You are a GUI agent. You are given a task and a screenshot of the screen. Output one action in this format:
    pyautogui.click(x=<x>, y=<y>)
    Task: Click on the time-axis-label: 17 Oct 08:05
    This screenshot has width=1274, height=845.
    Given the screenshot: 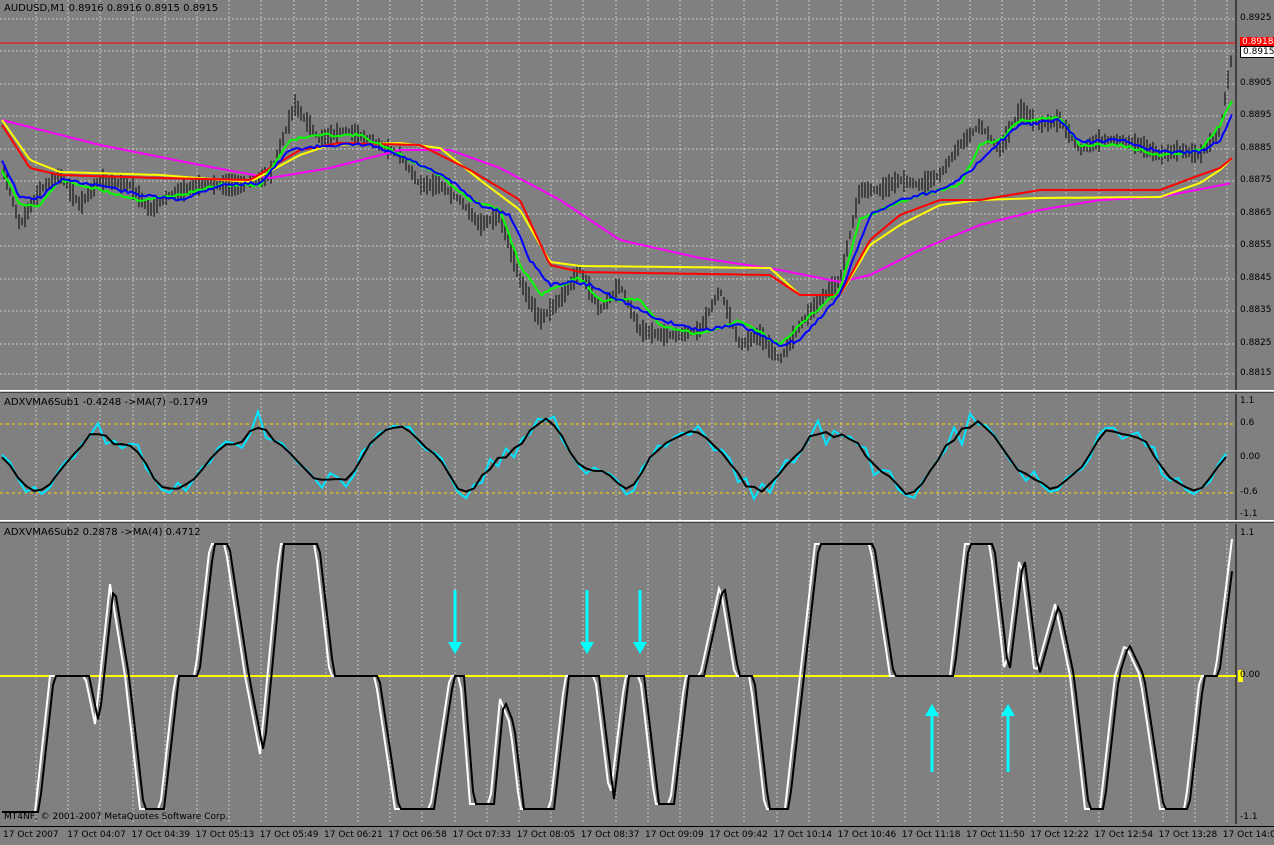 What is the action you would take?
    pyautogui.click(x=546, y=835)
    